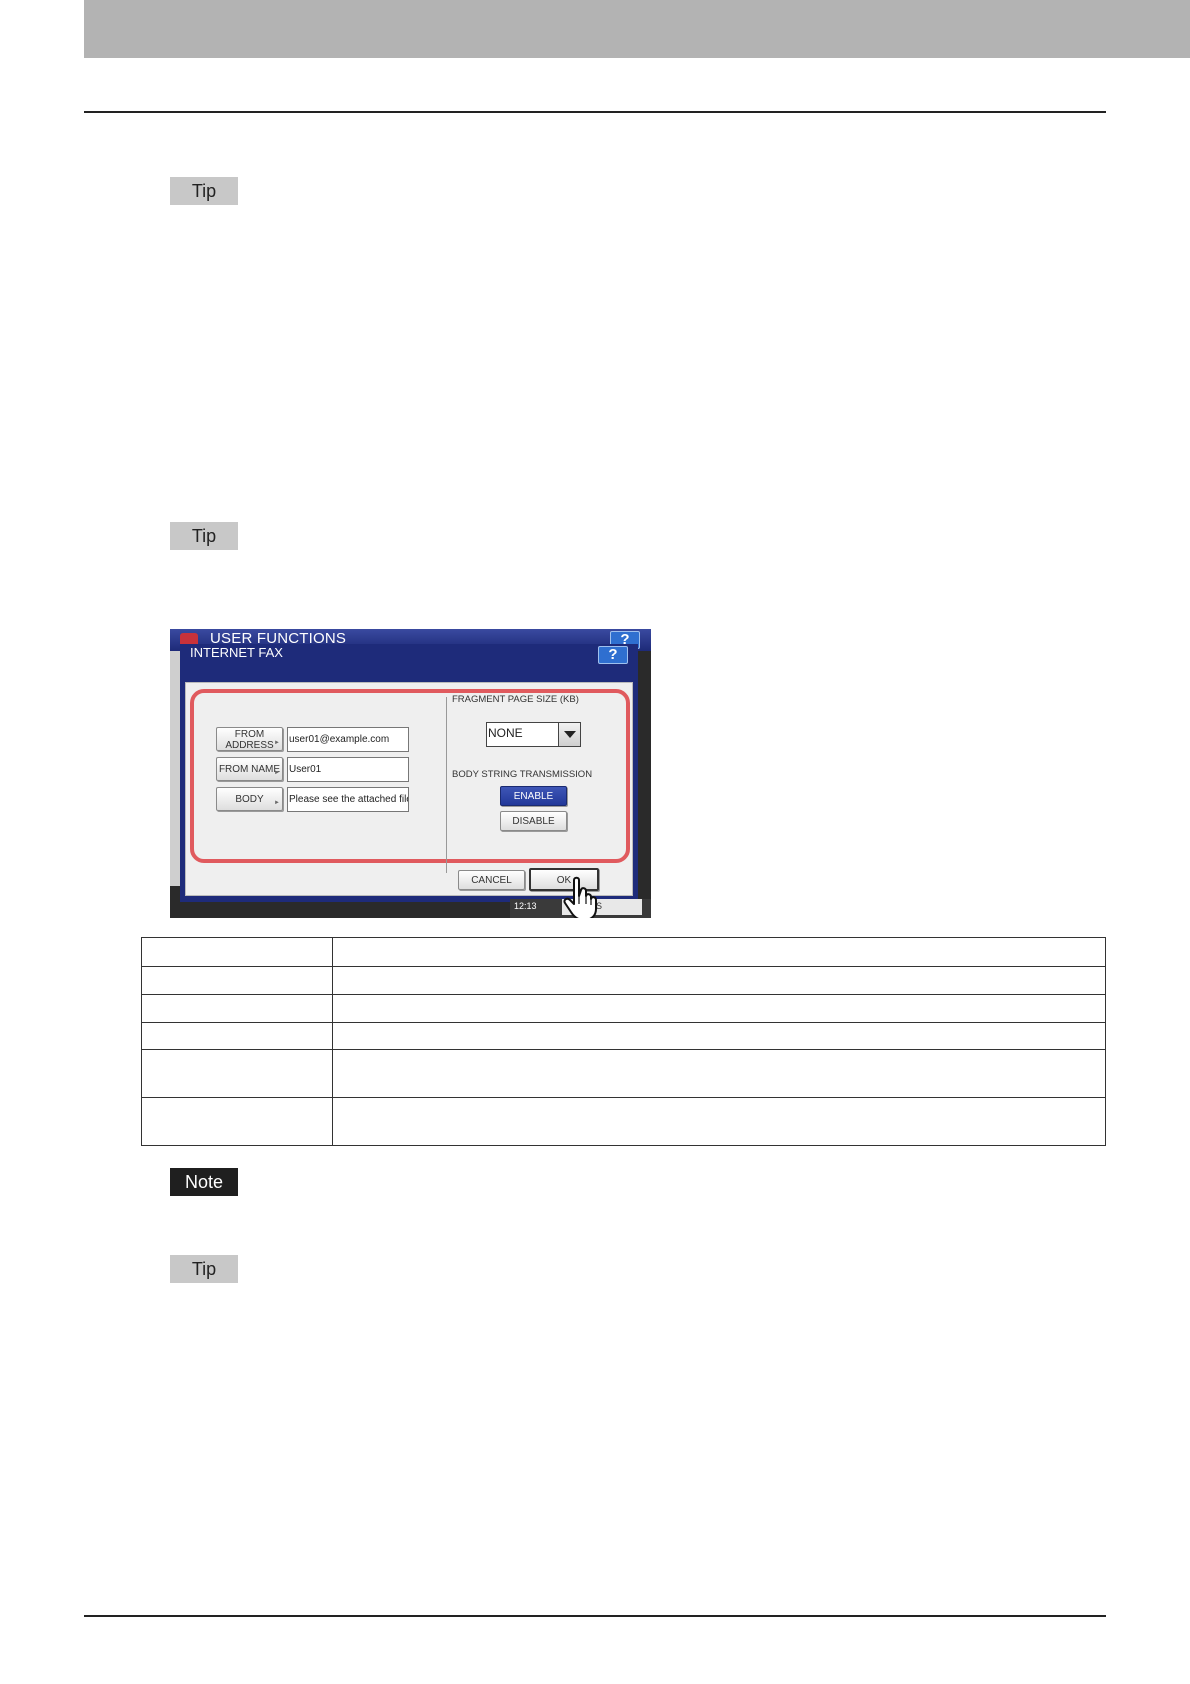 The width and height of the screenshot is (1190, 1684). I want to click on pointing-hand-icon, so click(580, 897).